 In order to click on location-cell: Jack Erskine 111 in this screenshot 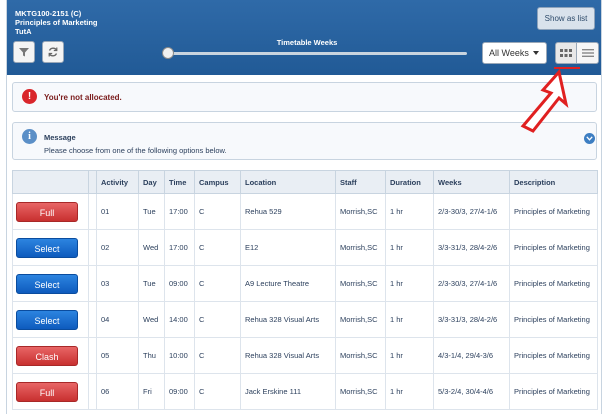, I will do `click(288, 391)`.